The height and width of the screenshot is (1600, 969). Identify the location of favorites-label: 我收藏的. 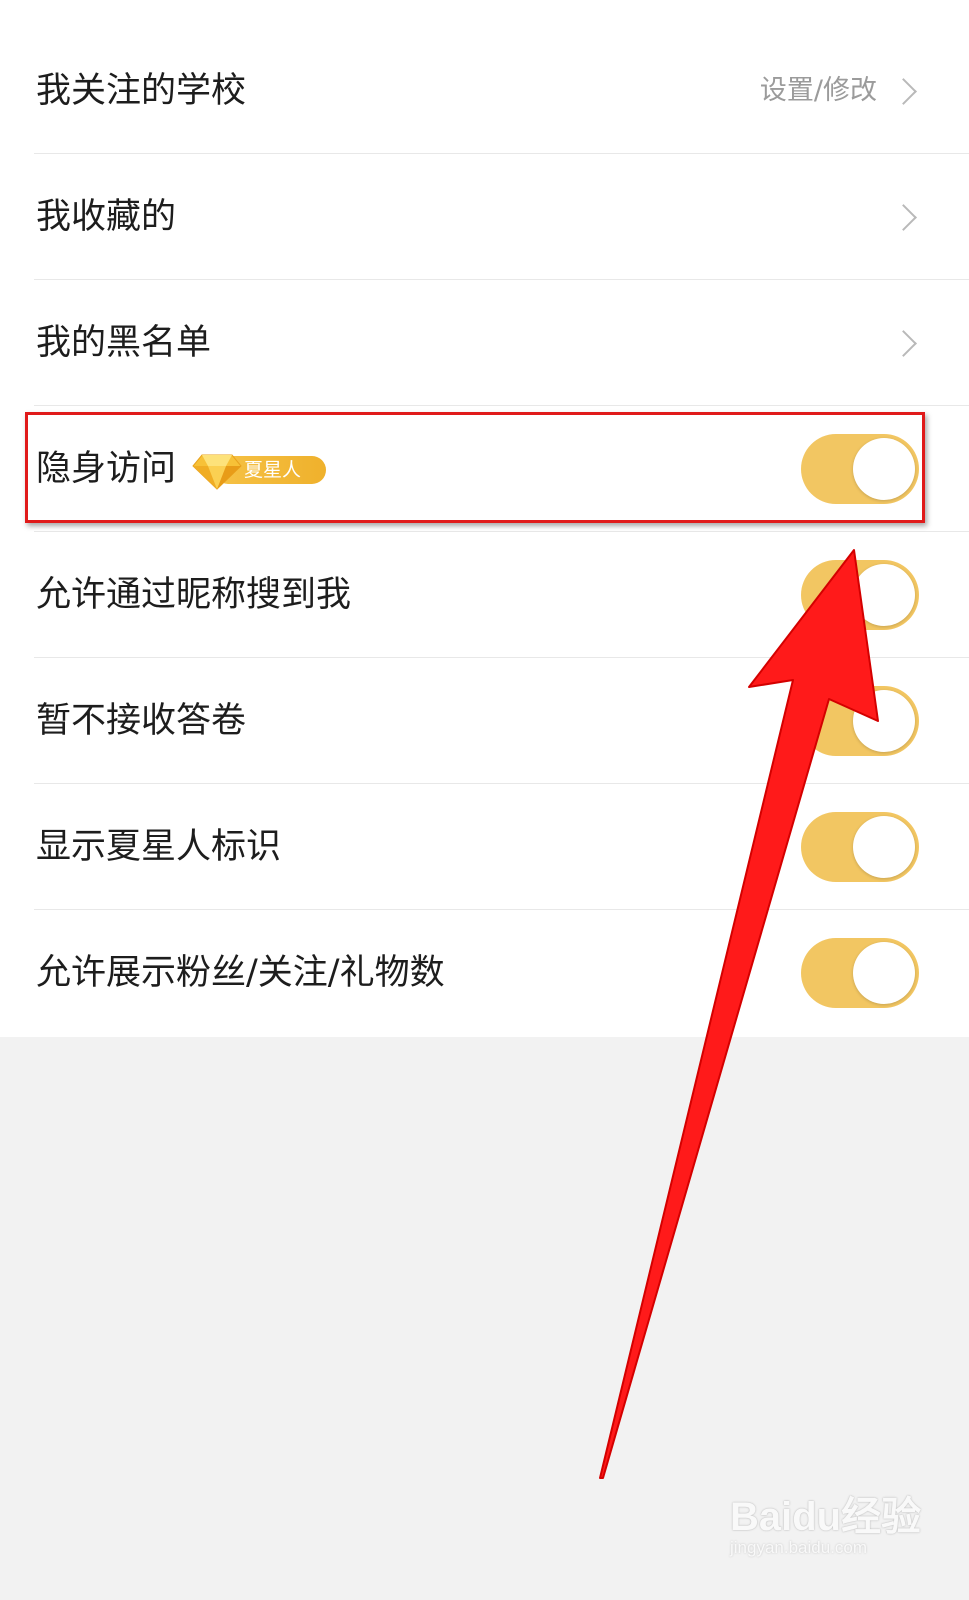
(106, 217).